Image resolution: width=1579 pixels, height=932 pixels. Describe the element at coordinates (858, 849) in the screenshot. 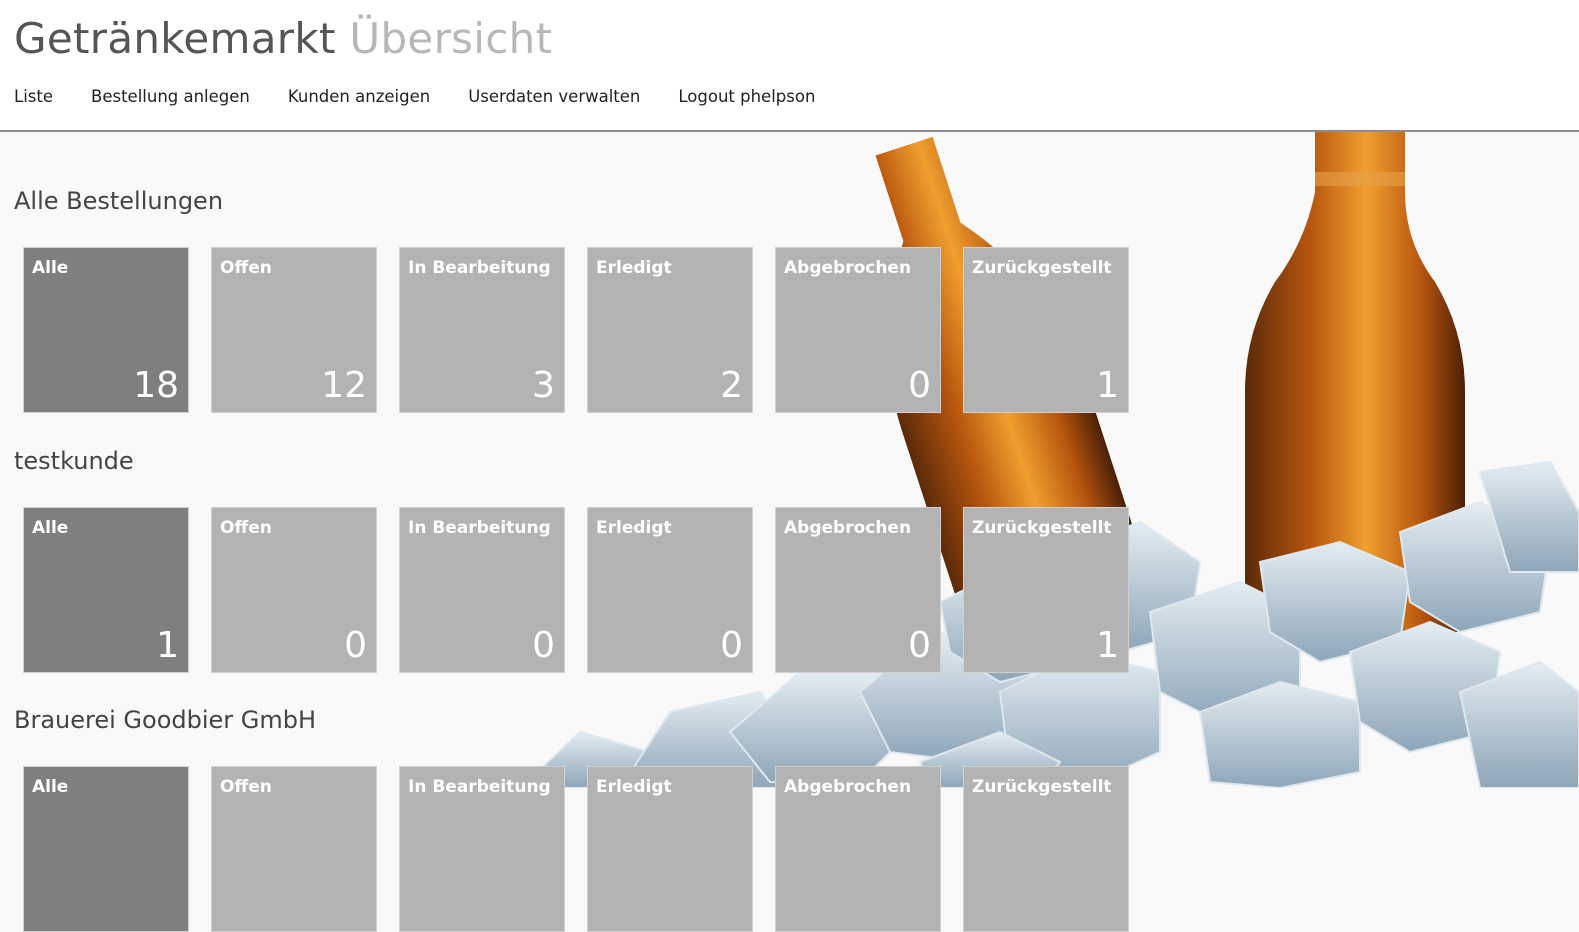

I see `tile-abgebrochen: Abgebrochen` at that location.